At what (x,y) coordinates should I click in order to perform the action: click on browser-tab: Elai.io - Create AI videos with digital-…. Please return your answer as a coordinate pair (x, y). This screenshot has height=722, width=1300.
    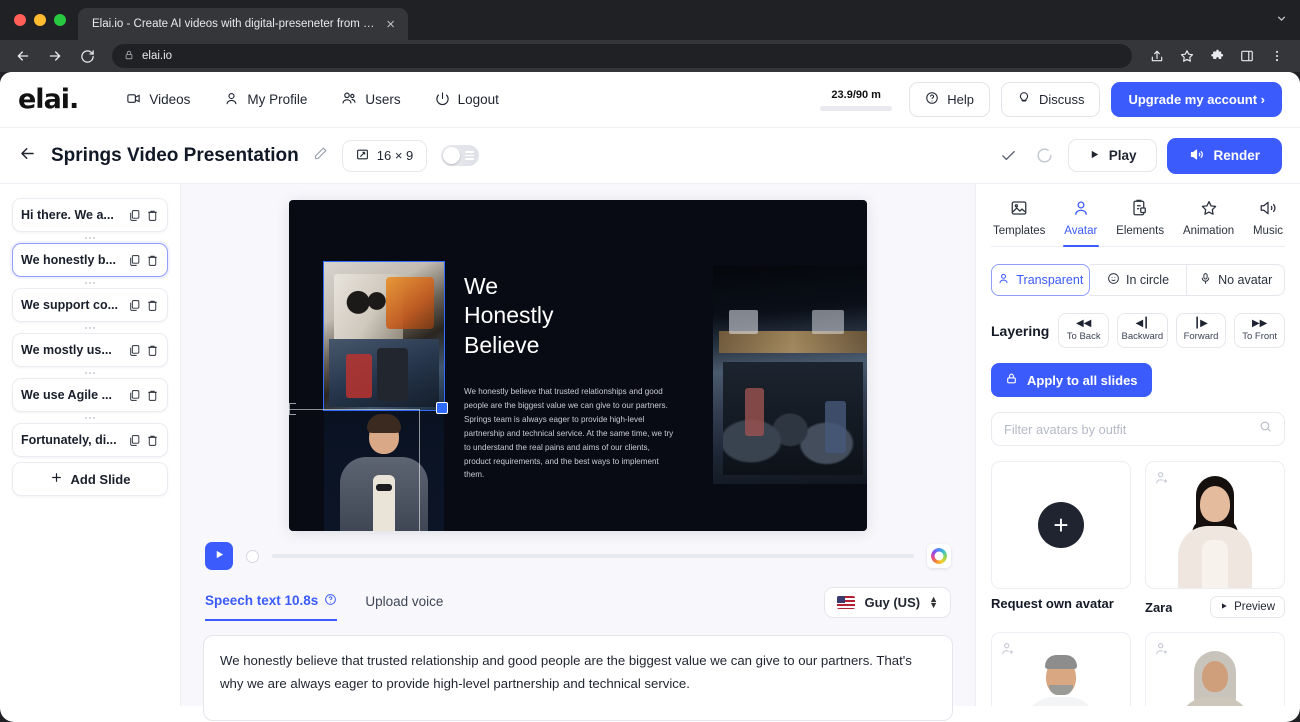
    Looking at the image, I should click on (243, 24).